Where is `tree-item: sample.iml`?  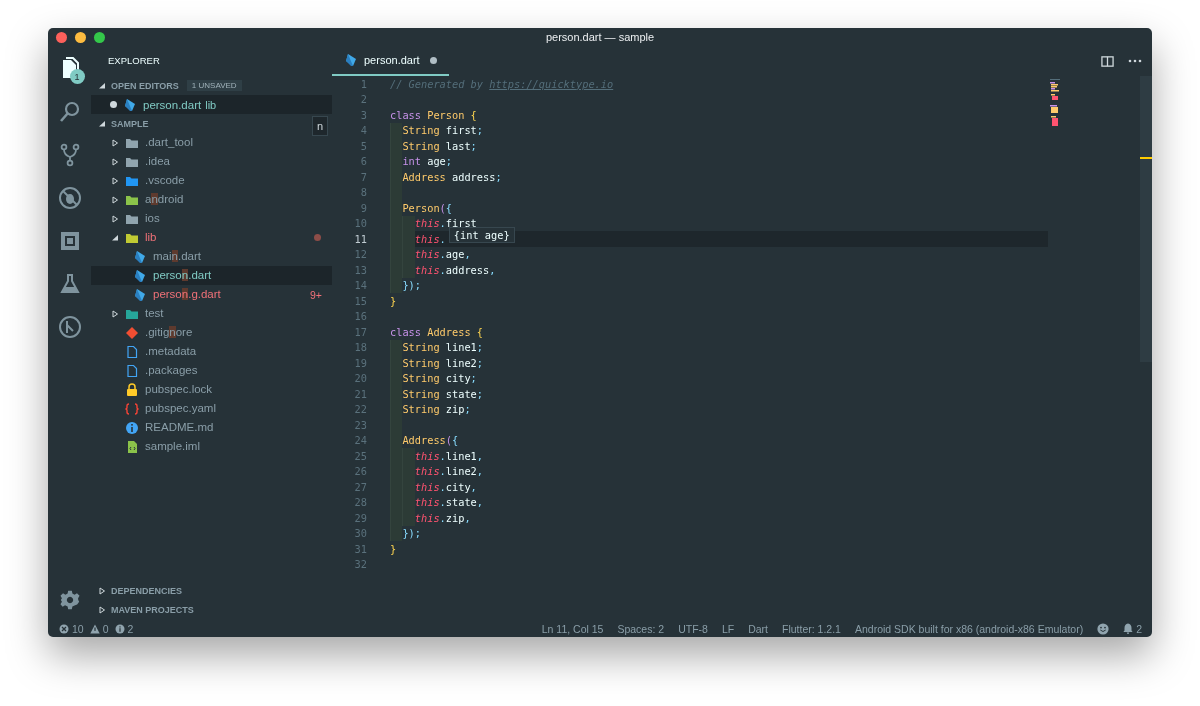
tree-item: sample.iml is located at coordinates (211, 446).